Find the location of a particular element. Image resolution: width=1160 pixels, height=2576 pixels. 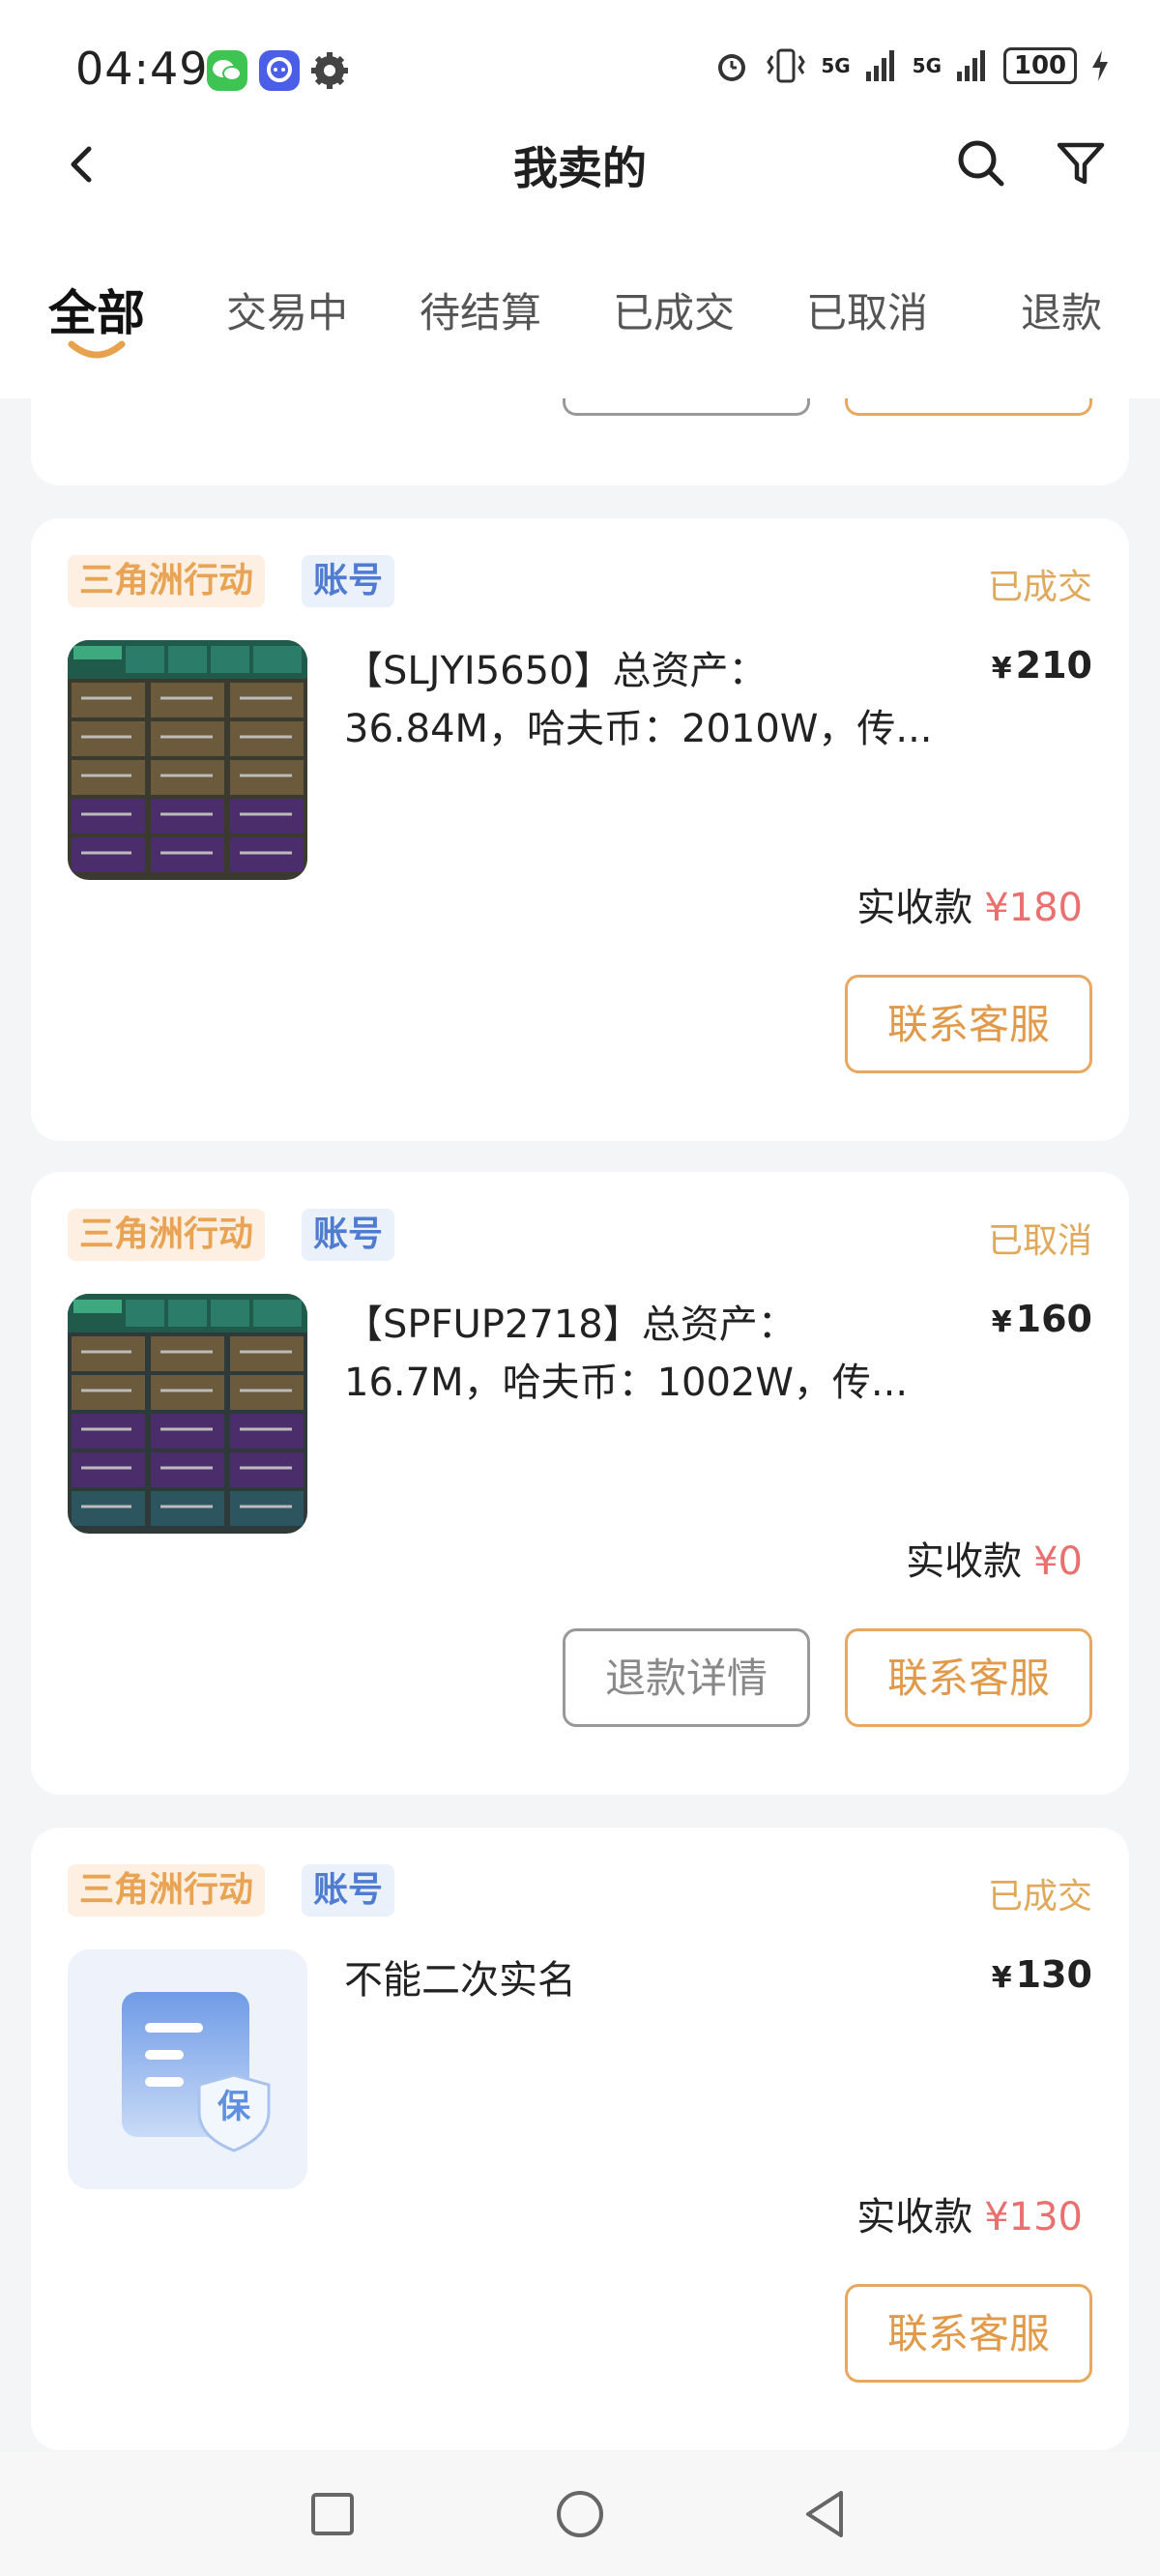

alarm-icon is located at coordinates (732, 67).